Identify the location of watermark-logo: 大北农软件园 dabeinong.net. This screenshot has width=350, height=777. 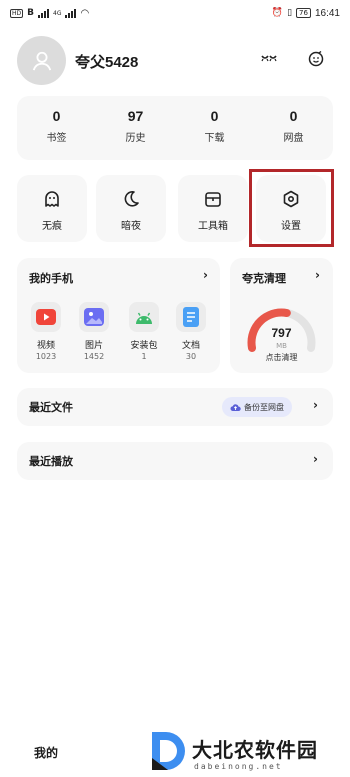
(248, 751).